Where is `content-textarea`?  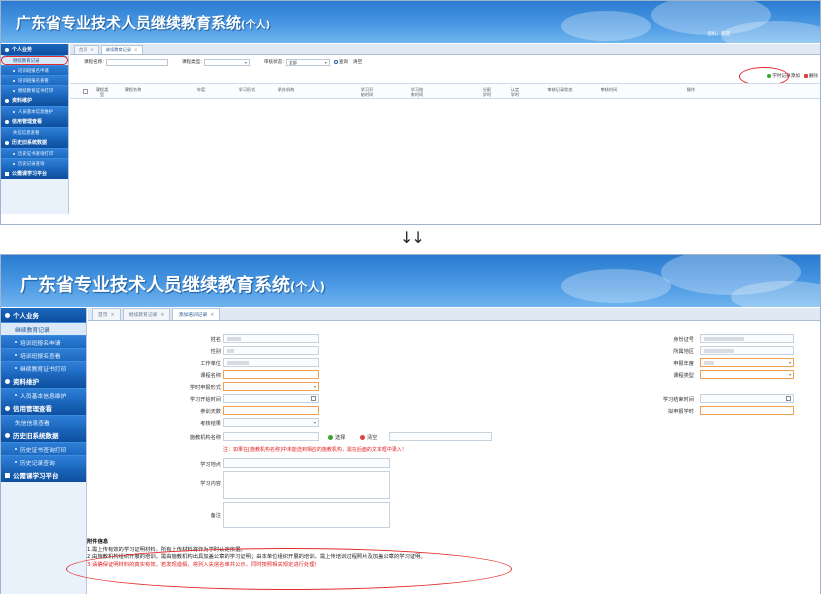
content-textarea is located at coordinates (306, 485).